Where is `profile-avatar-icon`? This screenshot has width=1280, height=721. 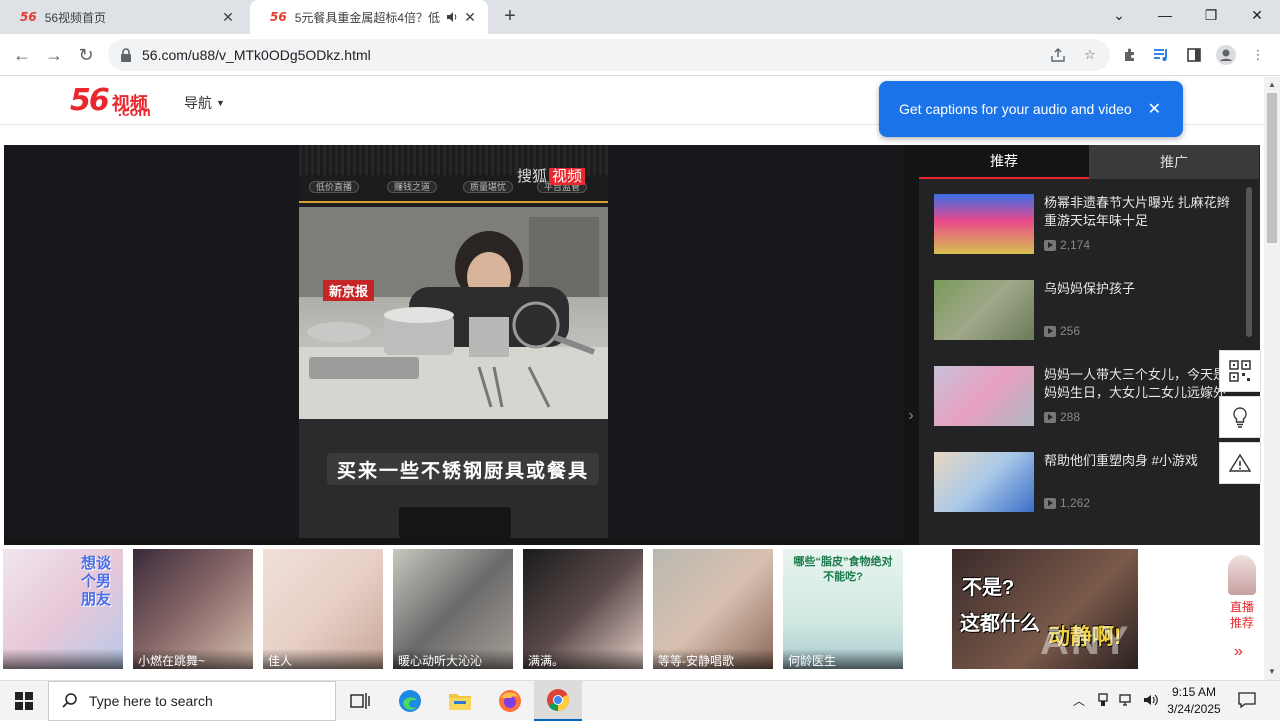 profile-avatar-icon is located at coordinates (1226, 55).